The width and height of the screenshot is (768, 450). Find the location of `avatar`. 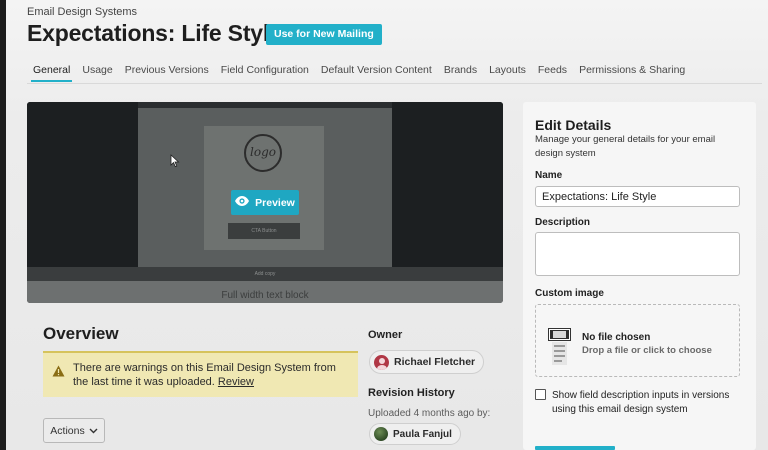

avatar is located at coordinates (381, 434).